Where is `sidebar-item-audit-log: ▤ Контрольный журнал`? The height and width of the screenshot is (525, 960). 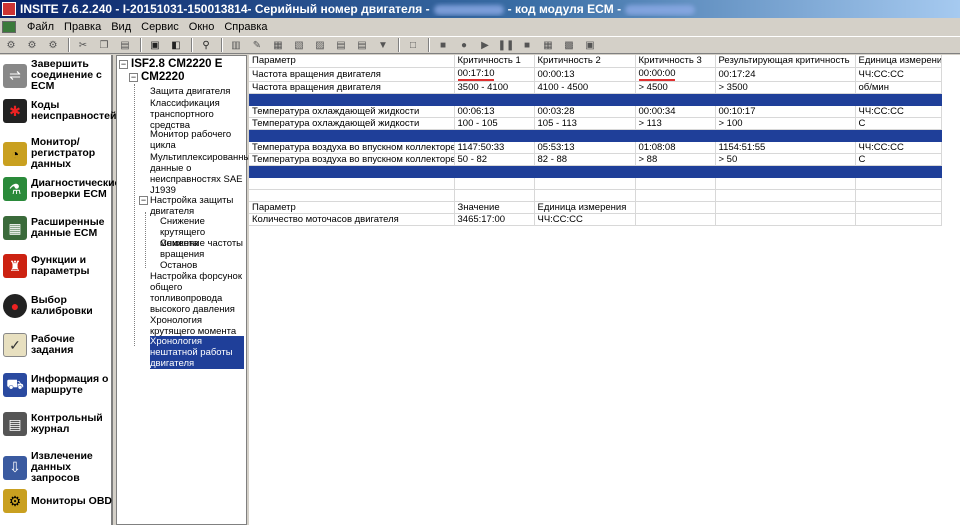 sidebar-item-audit-log: ▤ Контрольный журнал is located at coordinates (56, 424).